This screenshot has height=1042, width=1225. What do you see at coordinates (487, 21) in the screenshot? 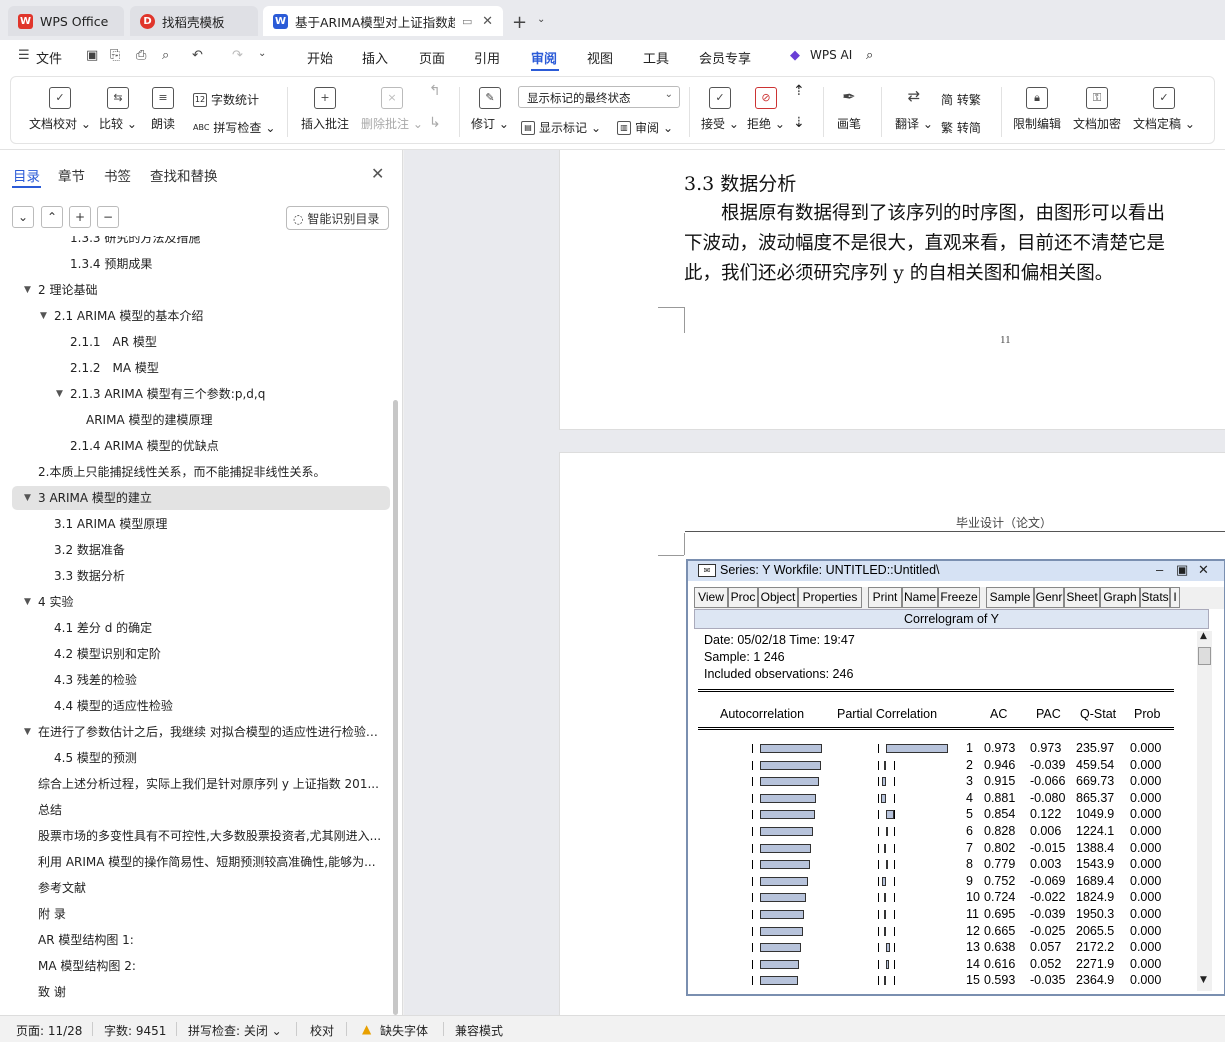
I see `close-tab-icon: ✕` at bounding box center [487, 21].